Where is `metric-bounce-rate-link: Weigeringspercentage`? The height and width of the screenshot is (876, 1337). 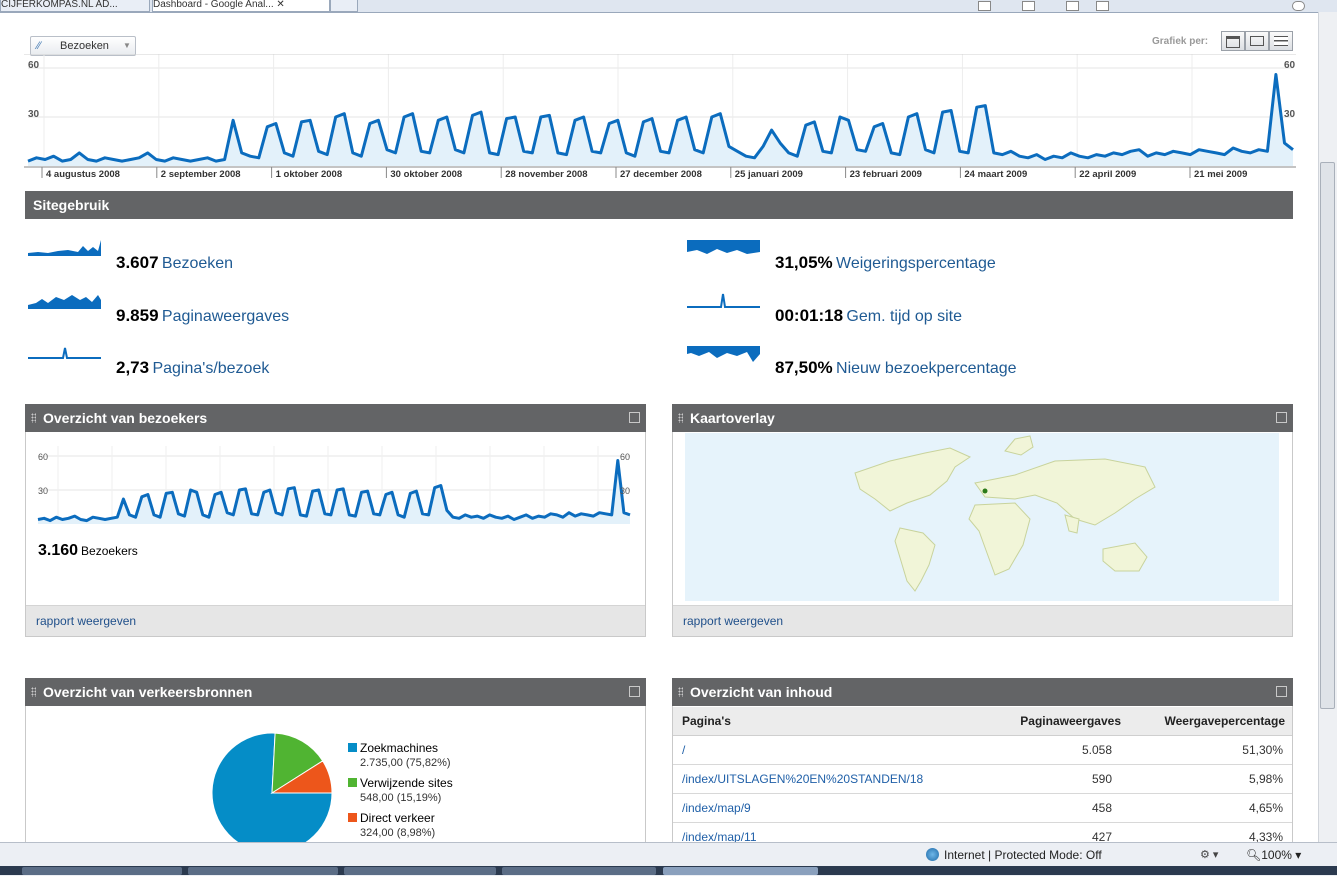 metric-bounce-rate-link: Weigeringspercentage is located at coordinates (916, 263).